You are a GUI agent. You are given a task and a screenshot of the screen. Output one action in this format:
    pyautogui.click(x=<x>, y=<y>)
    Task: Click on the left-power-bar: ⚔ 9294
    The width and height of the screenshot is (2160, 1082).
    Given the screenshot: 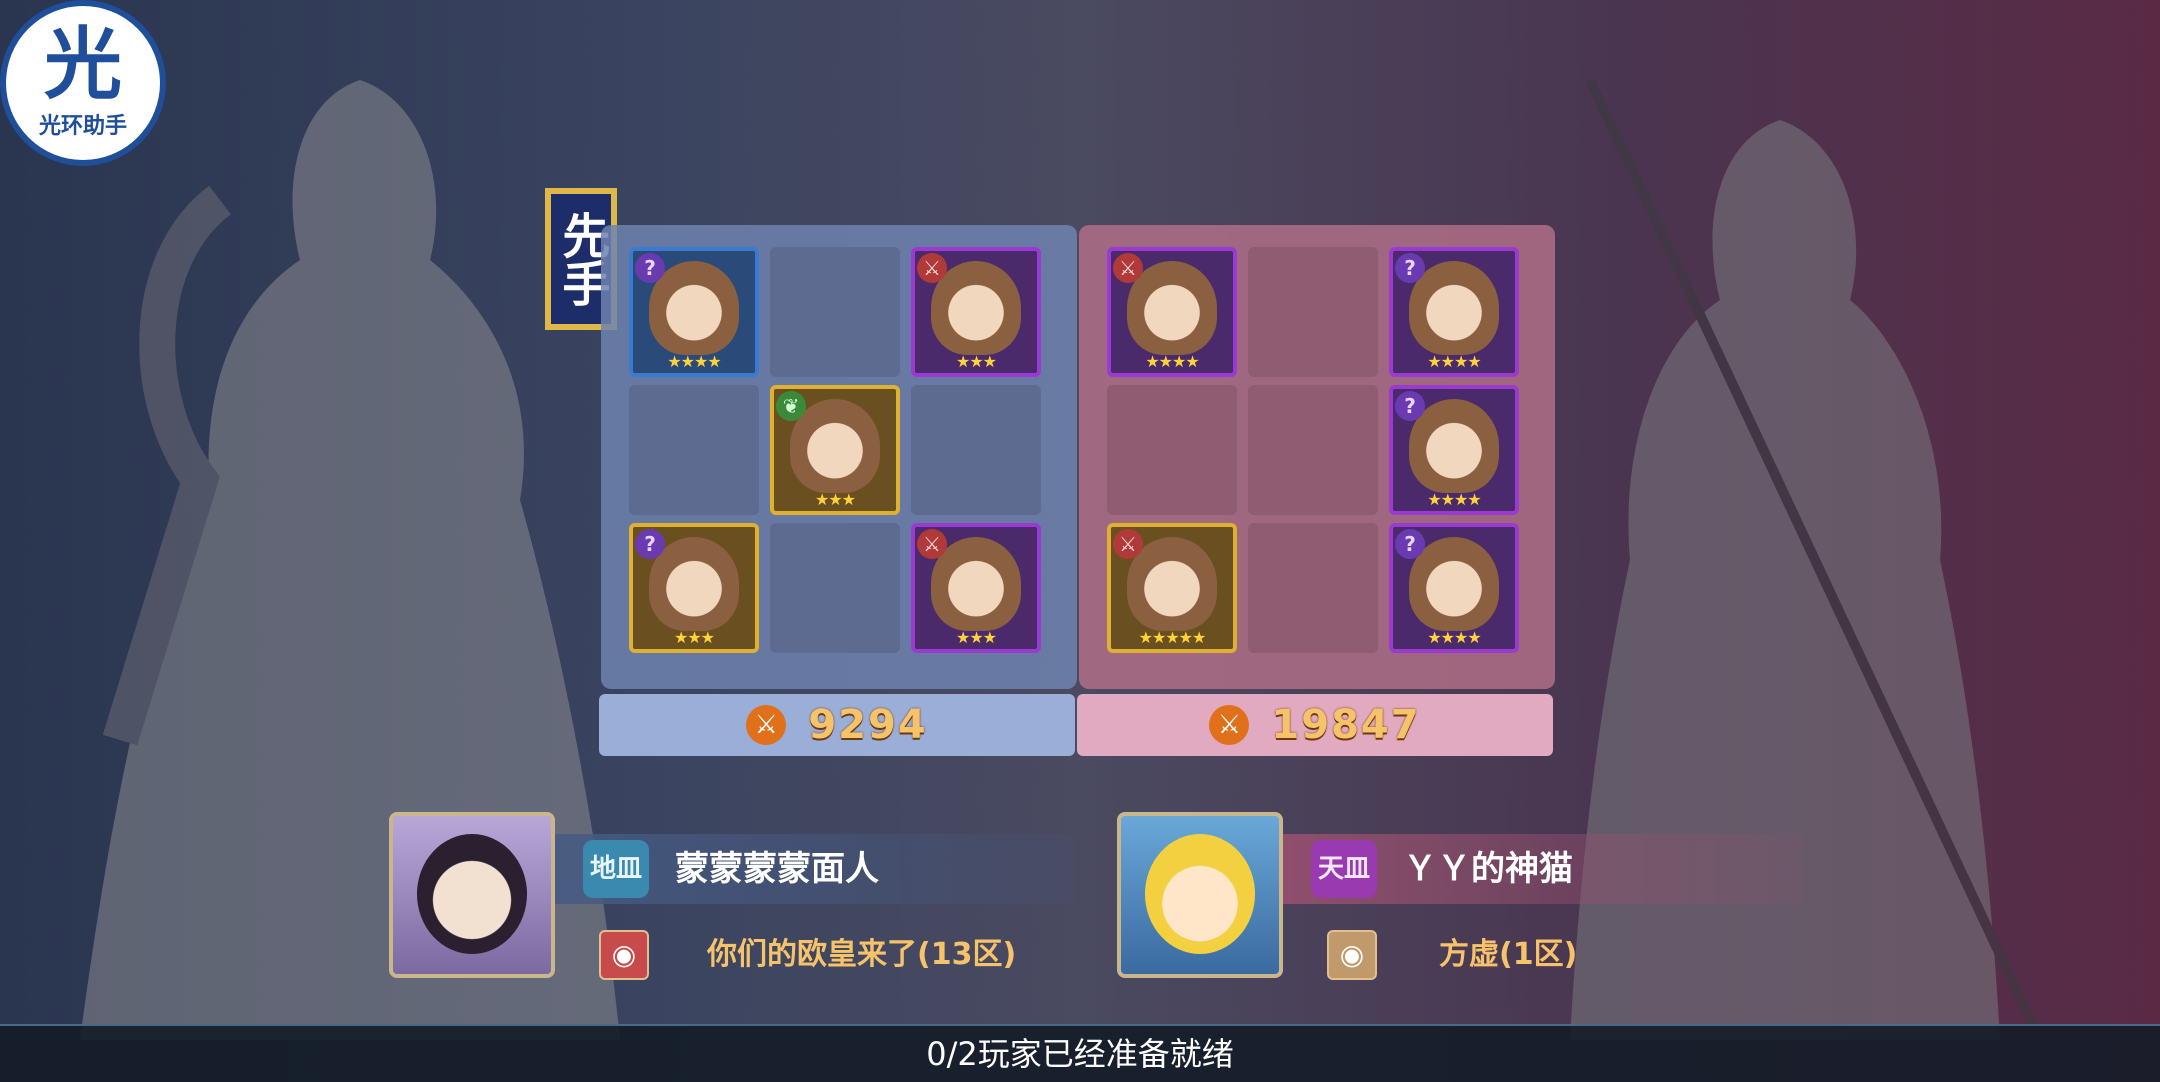 What is the action you would take?
    pyautogui.click(x=837, y=725)
    